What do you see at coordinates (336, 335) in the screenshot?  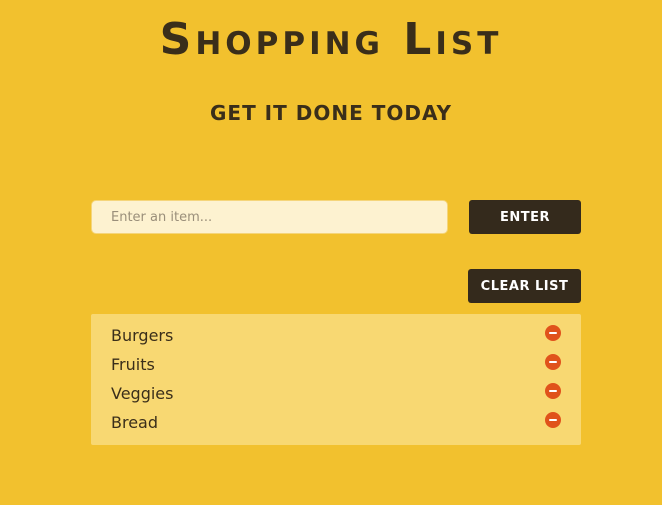 I see `list-item: Burgers` at bounding box center [336, 335].